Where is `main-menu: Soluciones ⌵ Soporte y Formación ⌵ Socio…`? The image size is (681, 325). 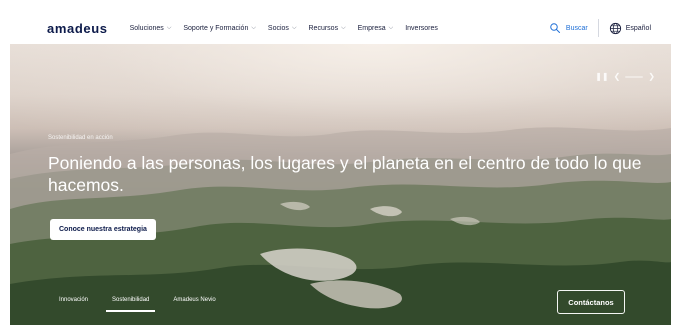 main-menu: Soluciones ⌵ Soporte y Formación ⌵ Socio… is located at coordinates (284, 28).